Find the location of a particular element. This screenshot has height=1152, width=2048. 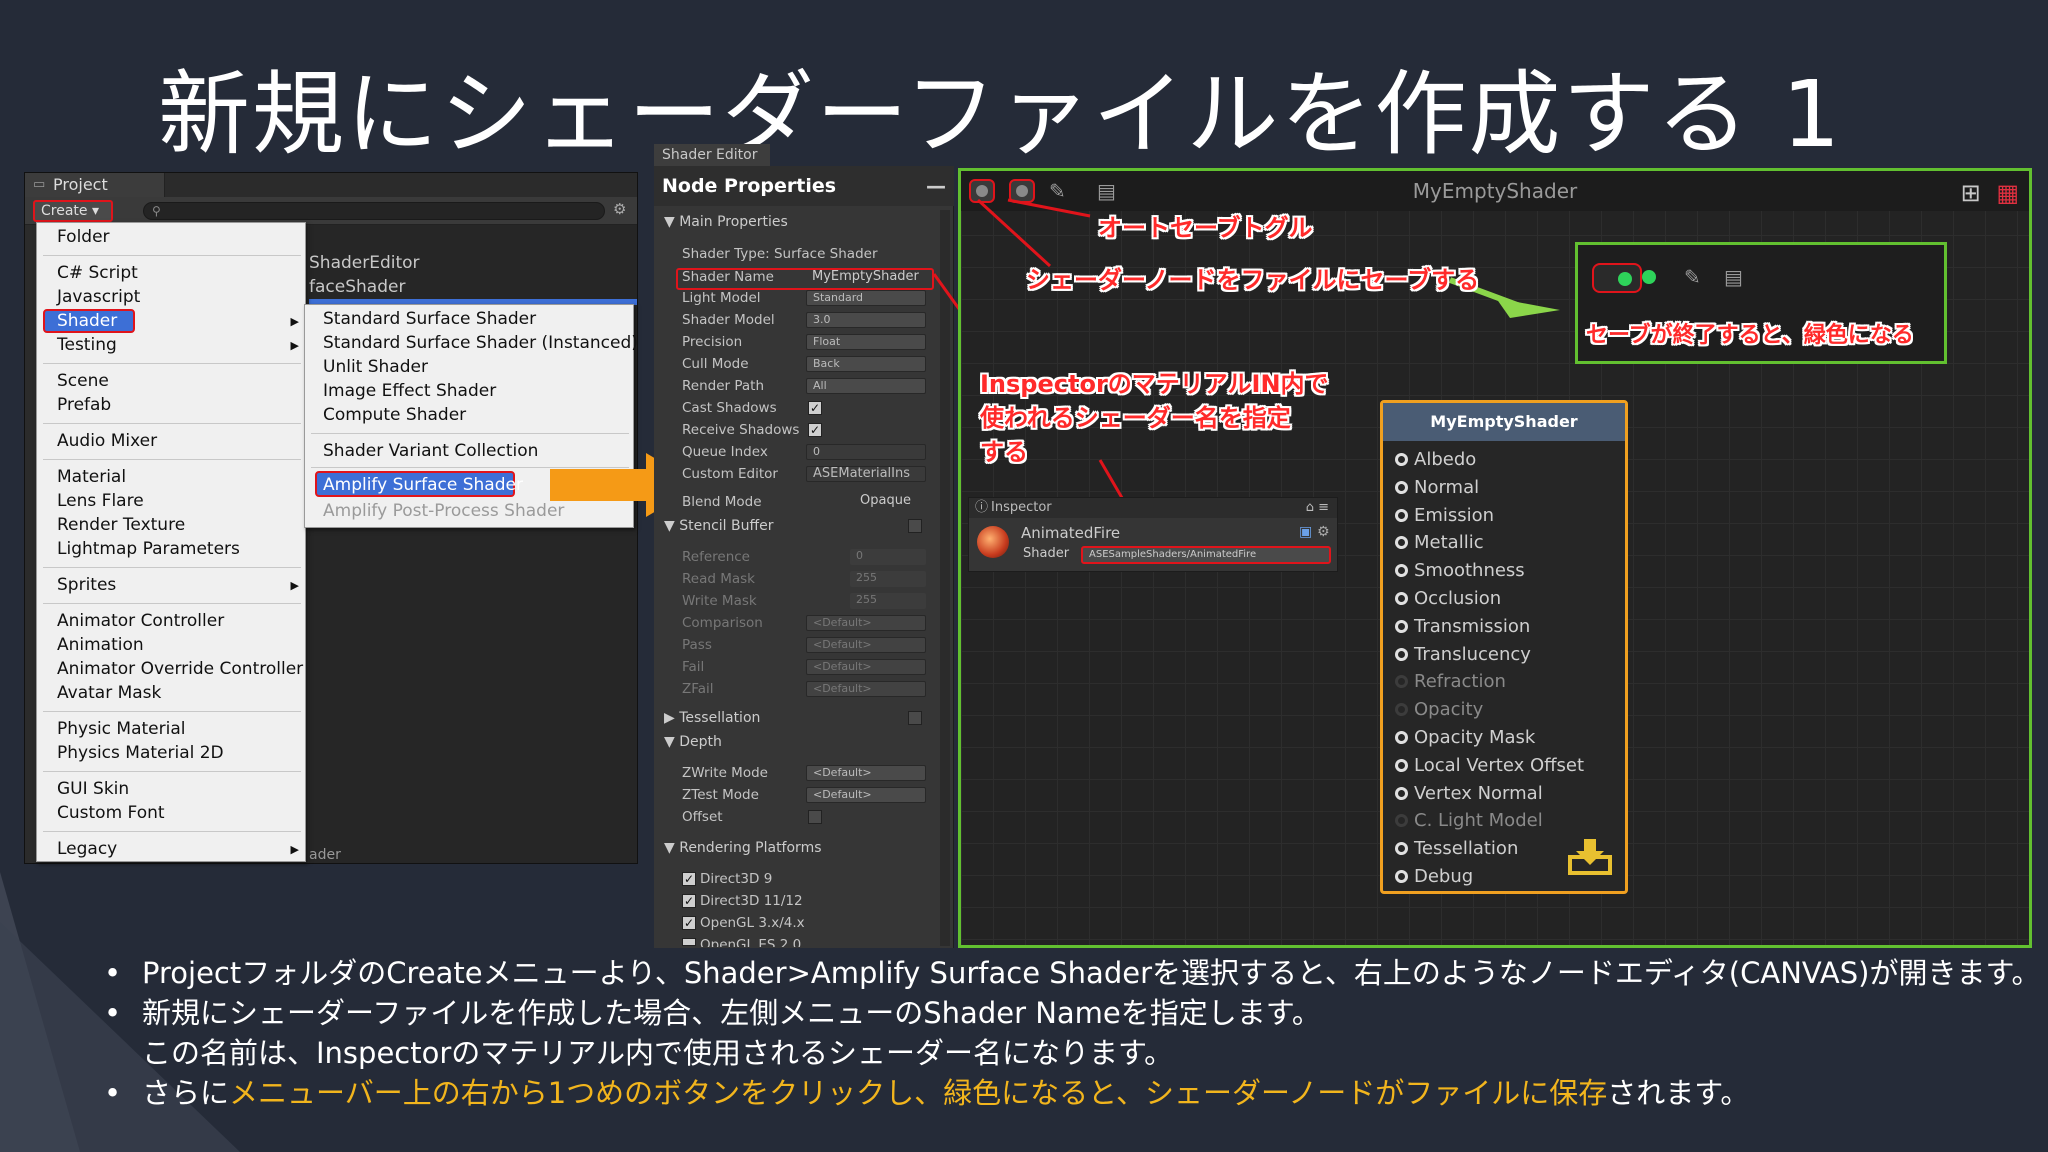

node-port: Transmission is located at coordinates (1462, 626).